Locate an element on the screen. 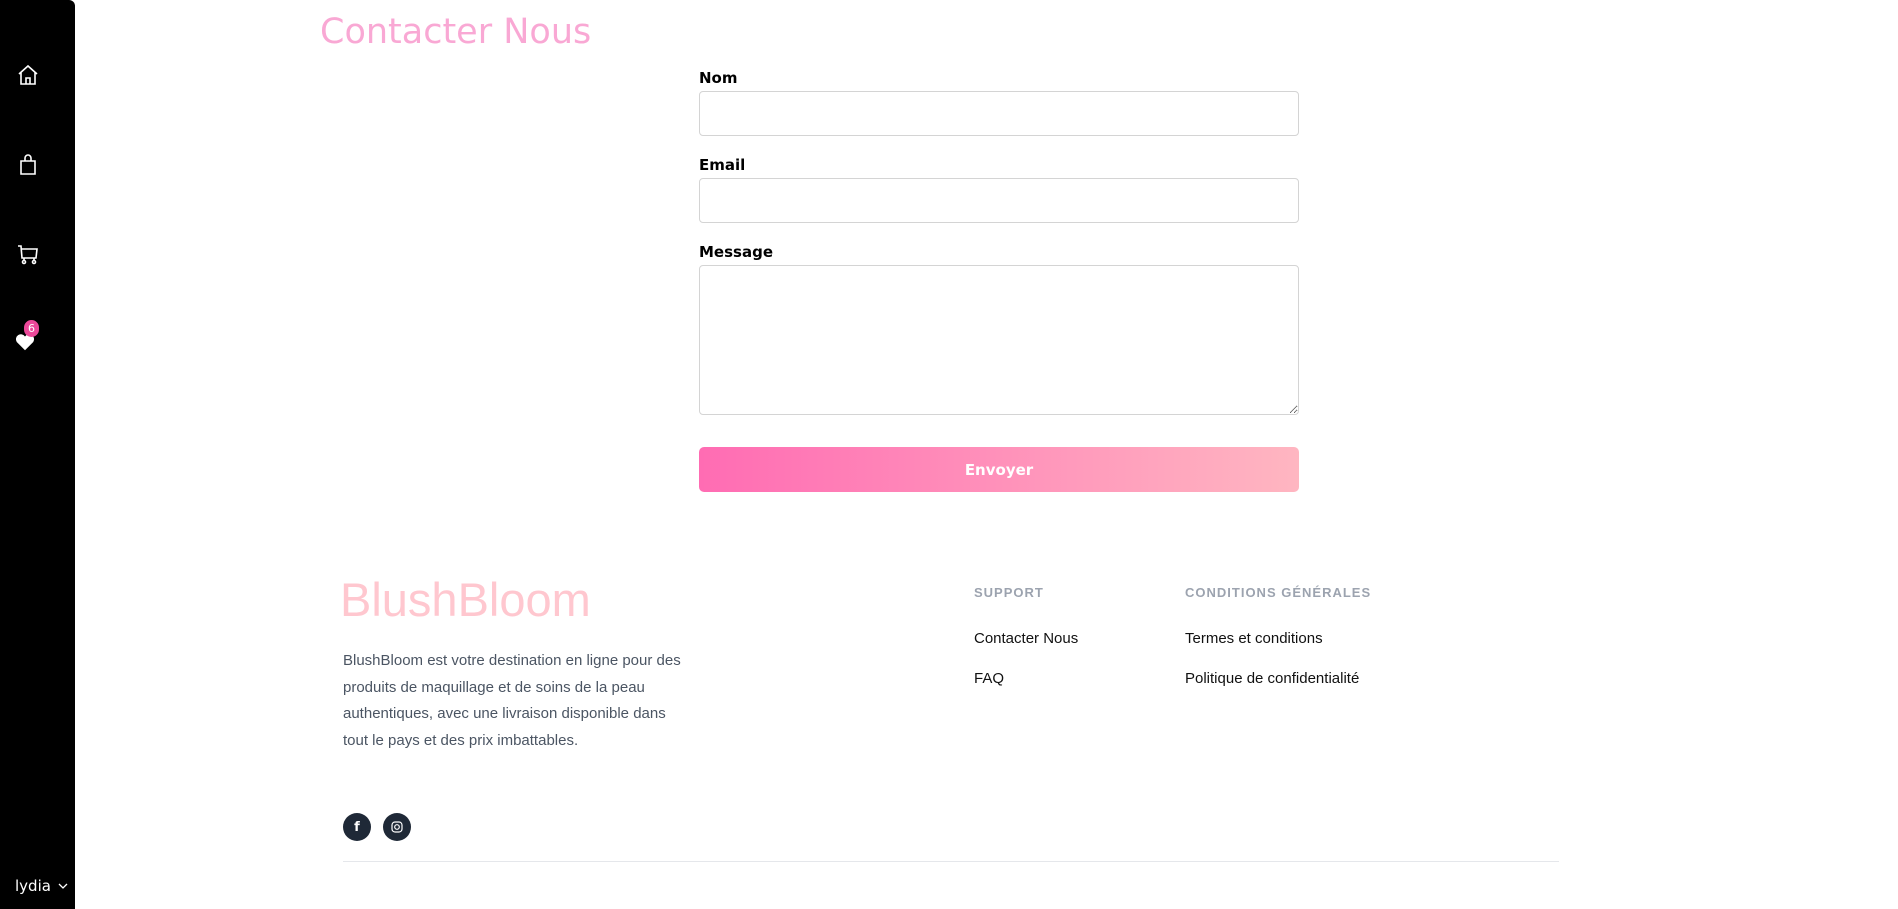 The image size is (1898, 909). chevron-down-icon is located at coordinates (63, 886).